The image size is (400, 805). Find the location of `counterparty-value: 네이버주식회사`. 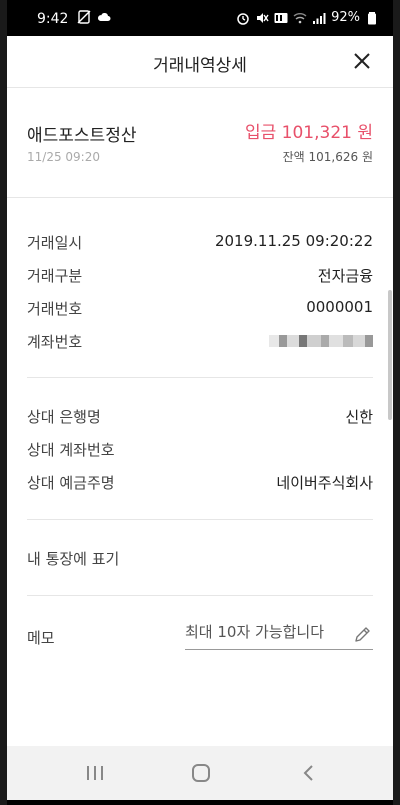

counterparty-value: 네이버주식회사 is located at coordinates (324, 483).